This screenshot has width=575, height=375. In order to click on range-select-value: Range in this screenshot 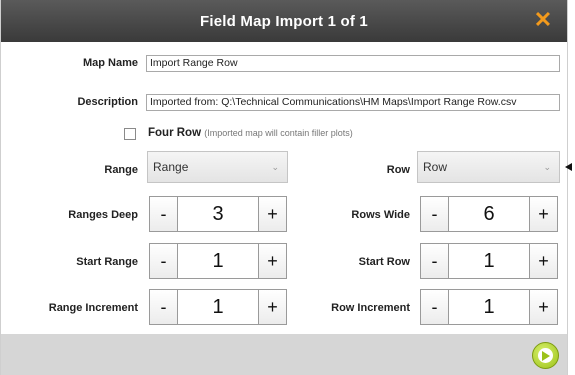, I will do `click(171, 167)`.